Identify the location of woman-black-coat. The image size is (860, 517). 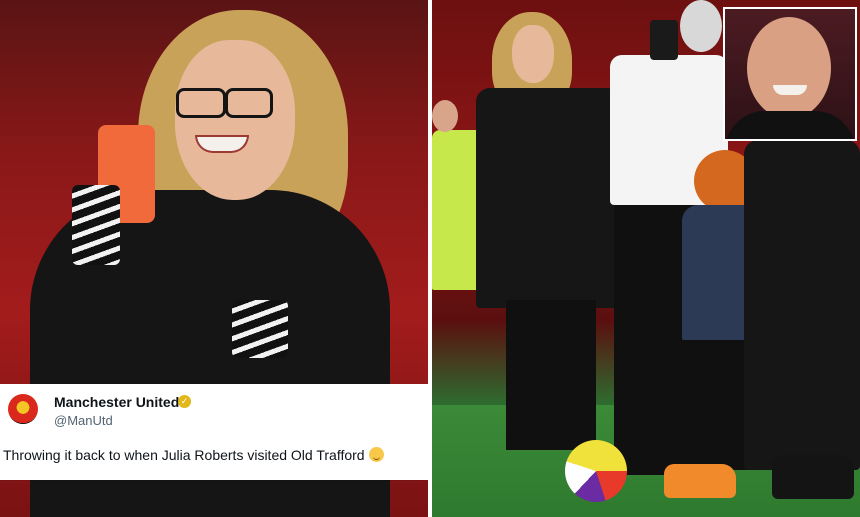
(548, 198).